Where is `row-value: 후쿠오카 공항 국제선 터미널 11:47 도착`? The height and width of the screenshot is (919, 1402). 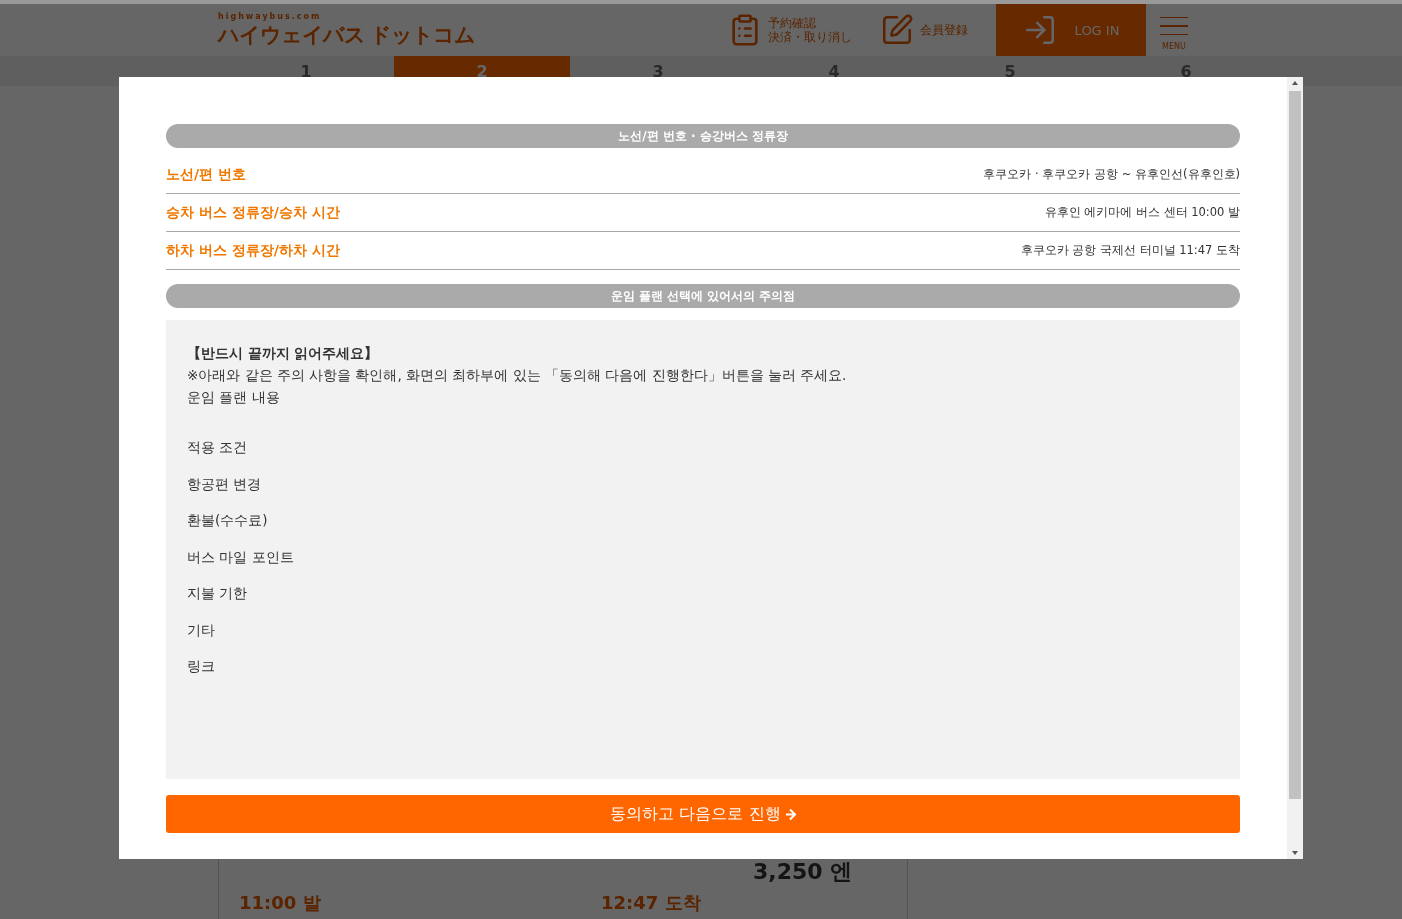 row-value: 후쿠오카 공항 국제선 터미널 11:47 도착 is located at coordinates (1130, 250).